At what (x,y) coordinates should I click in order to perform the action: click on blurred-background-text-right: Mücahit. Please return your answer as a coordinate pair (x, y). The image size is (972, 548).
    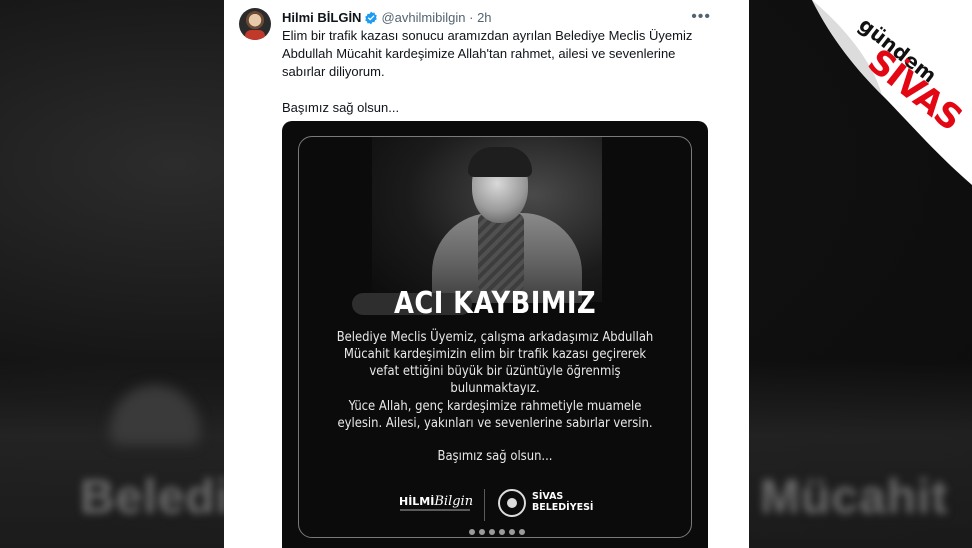
    Looking at the image, I should click on (854, 497).